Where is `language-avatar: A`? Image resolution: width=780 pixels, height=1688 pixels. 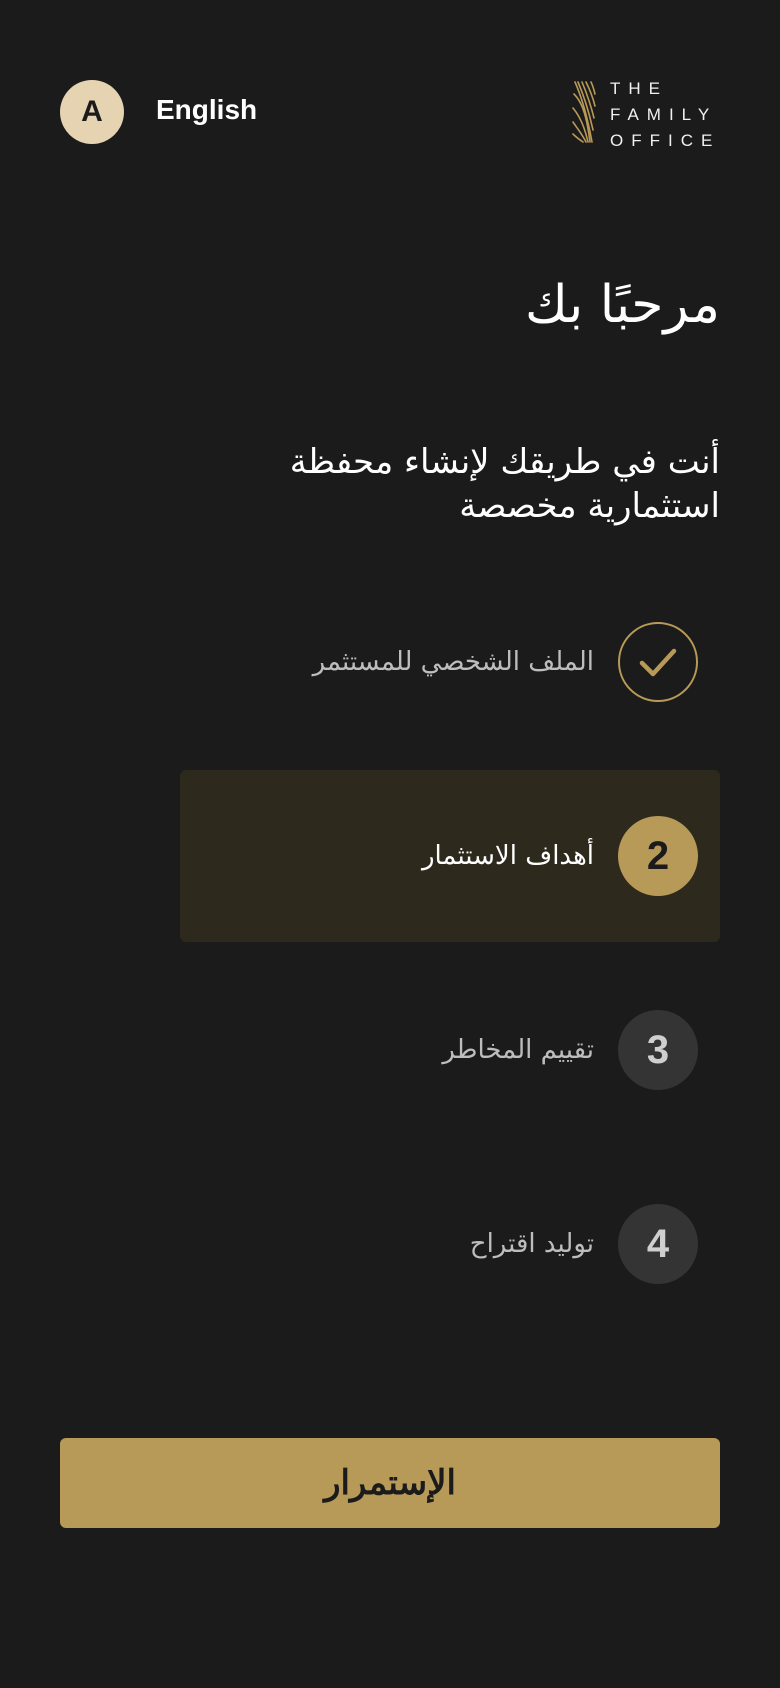 language-avatar: A is located at coordinates (92, 112).